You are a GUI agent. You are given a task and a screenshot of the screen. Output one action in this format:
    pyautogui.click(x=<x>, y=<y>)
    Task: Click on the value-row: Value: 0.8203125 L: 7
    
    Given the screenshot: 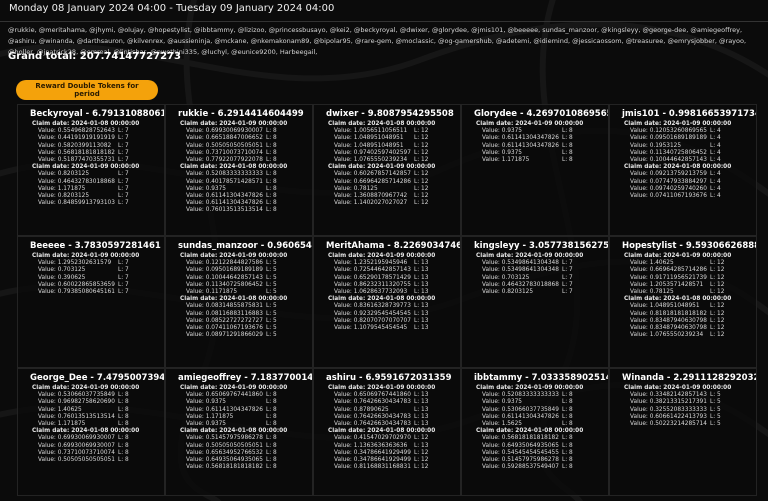 What is the action you would take?
    pyautogui.click(x=91, y=174)
    